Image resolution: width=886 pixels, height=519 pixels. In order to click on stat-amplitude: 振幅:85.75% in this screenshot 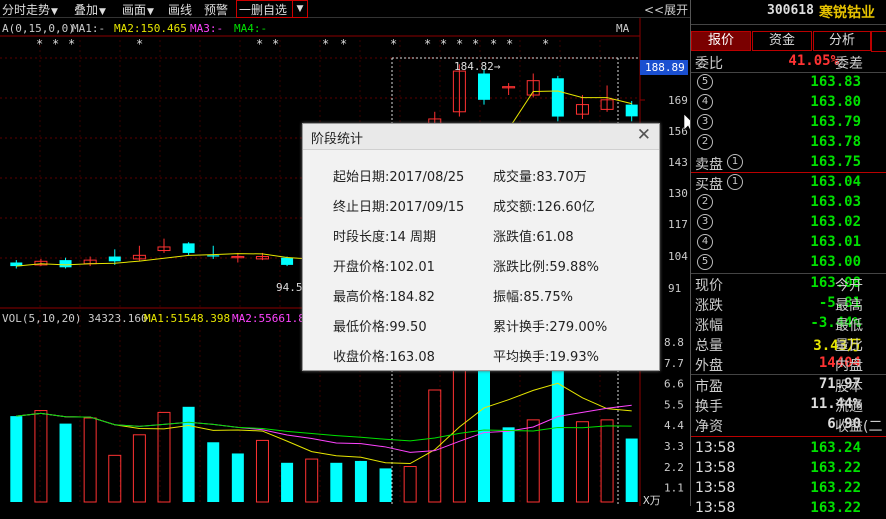, I will do `click(533, 297)`.